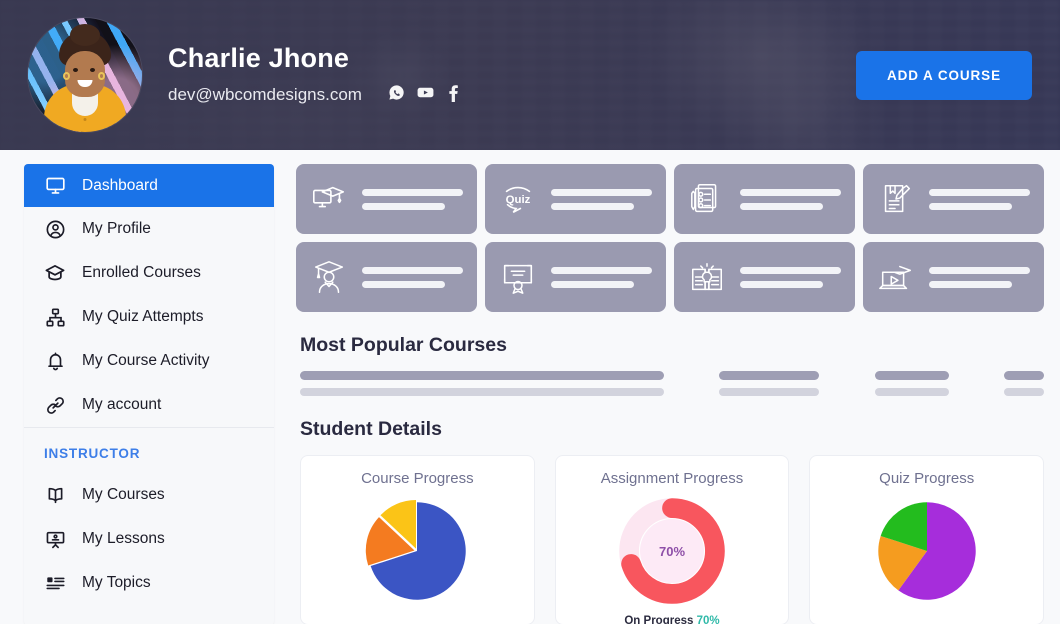  Describe the element at coordinates (707, 277) in the screenshot. I see `book-idea-icon` at that location.